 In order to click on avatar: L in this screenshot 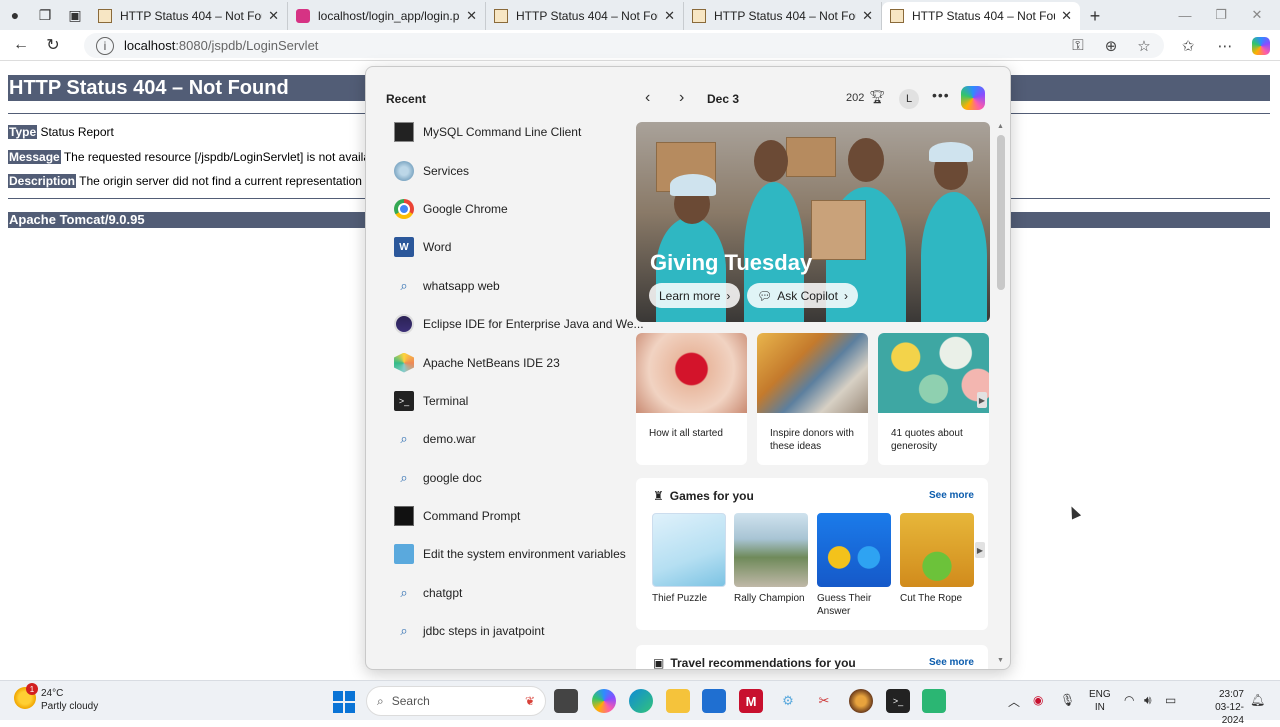, I will do `click(909, 99)`.